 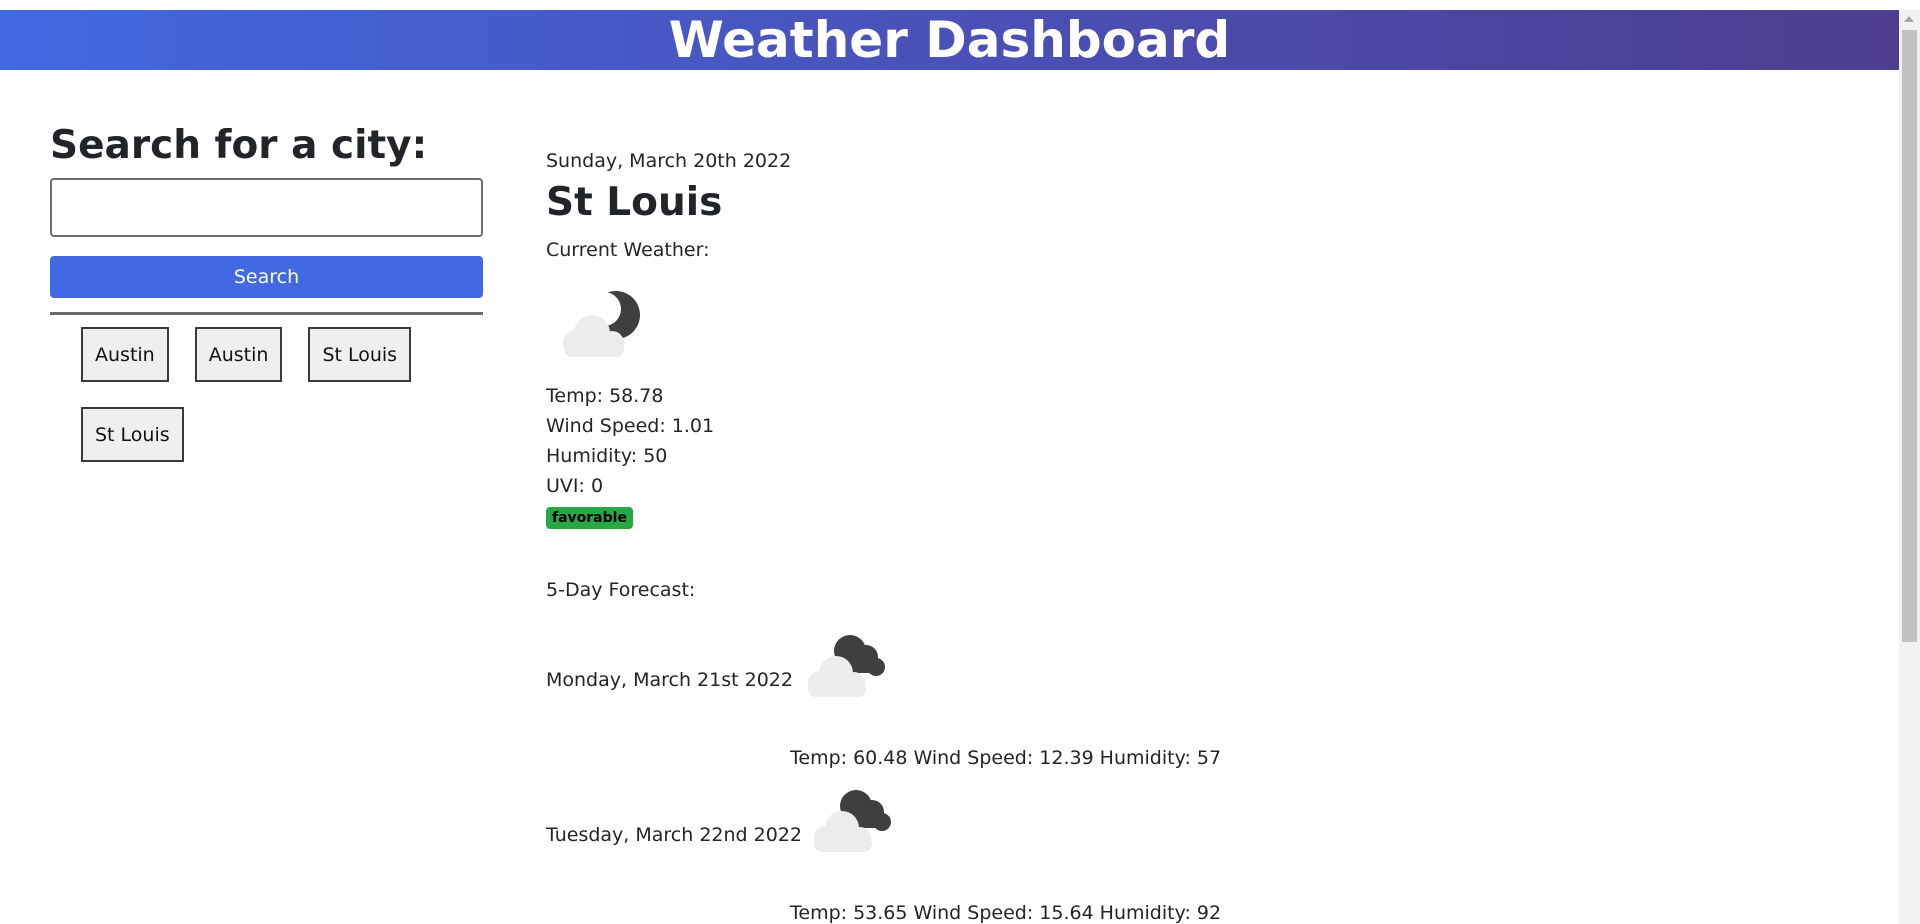 I want to click on top-strip, so click(x=960, y=5).